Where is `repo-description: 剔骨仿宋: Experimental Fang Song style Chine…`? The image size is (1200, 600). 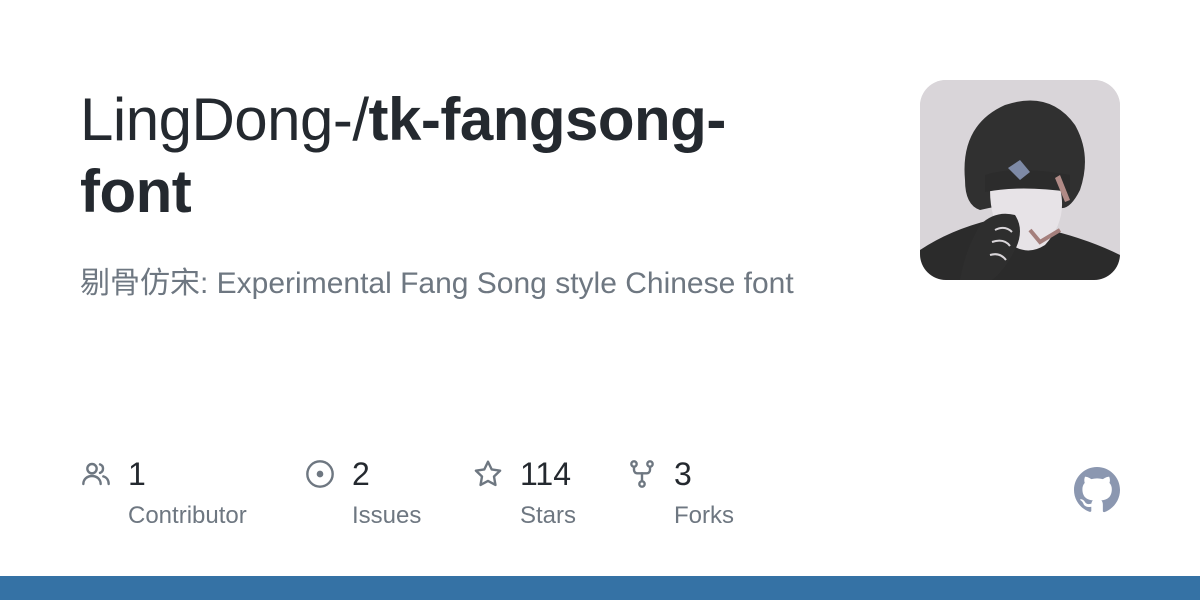 repo-description: 剔骨仿宋: Experimental Fang Song style Chine… is located at coordinates (437, 283).